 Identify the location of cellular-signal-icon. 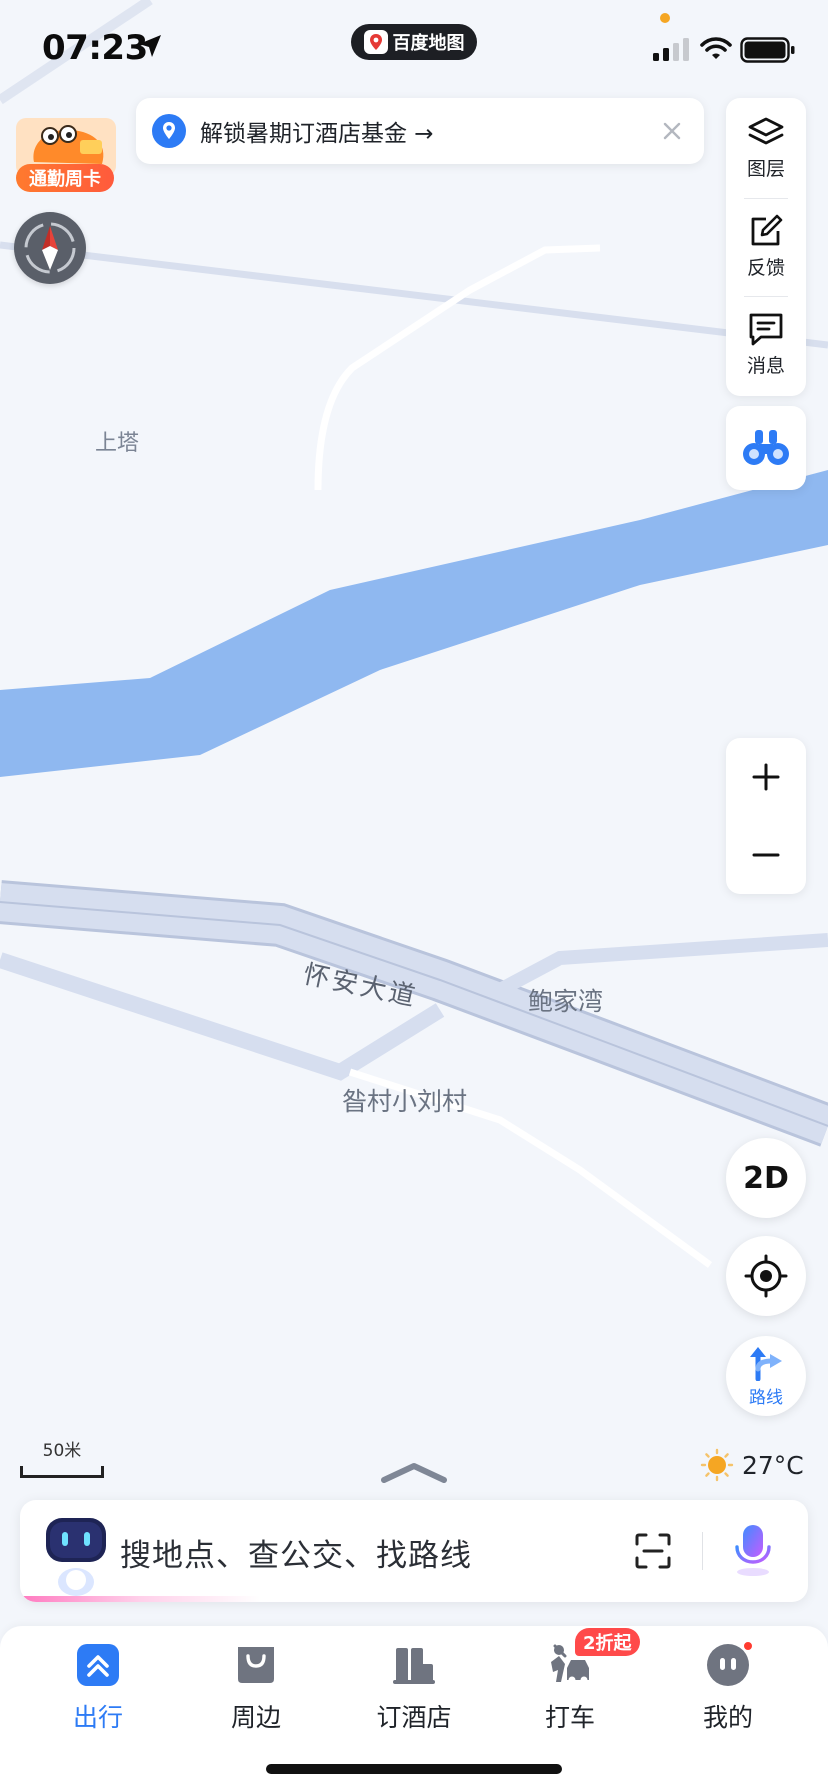
(671, 49).